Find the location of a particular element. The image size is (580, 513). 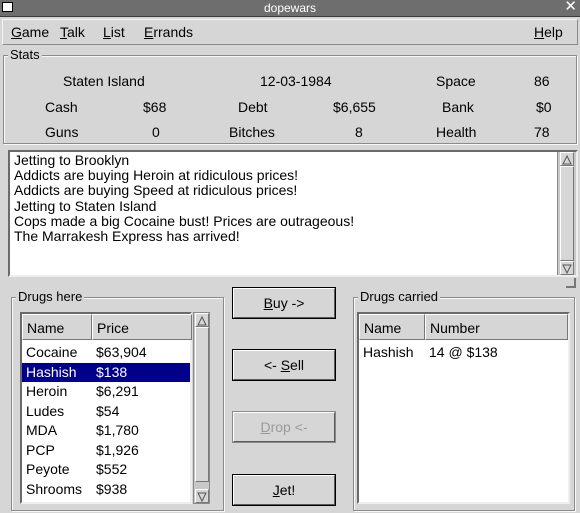

location-value: Staten Island is located at coordinates (104, 81).